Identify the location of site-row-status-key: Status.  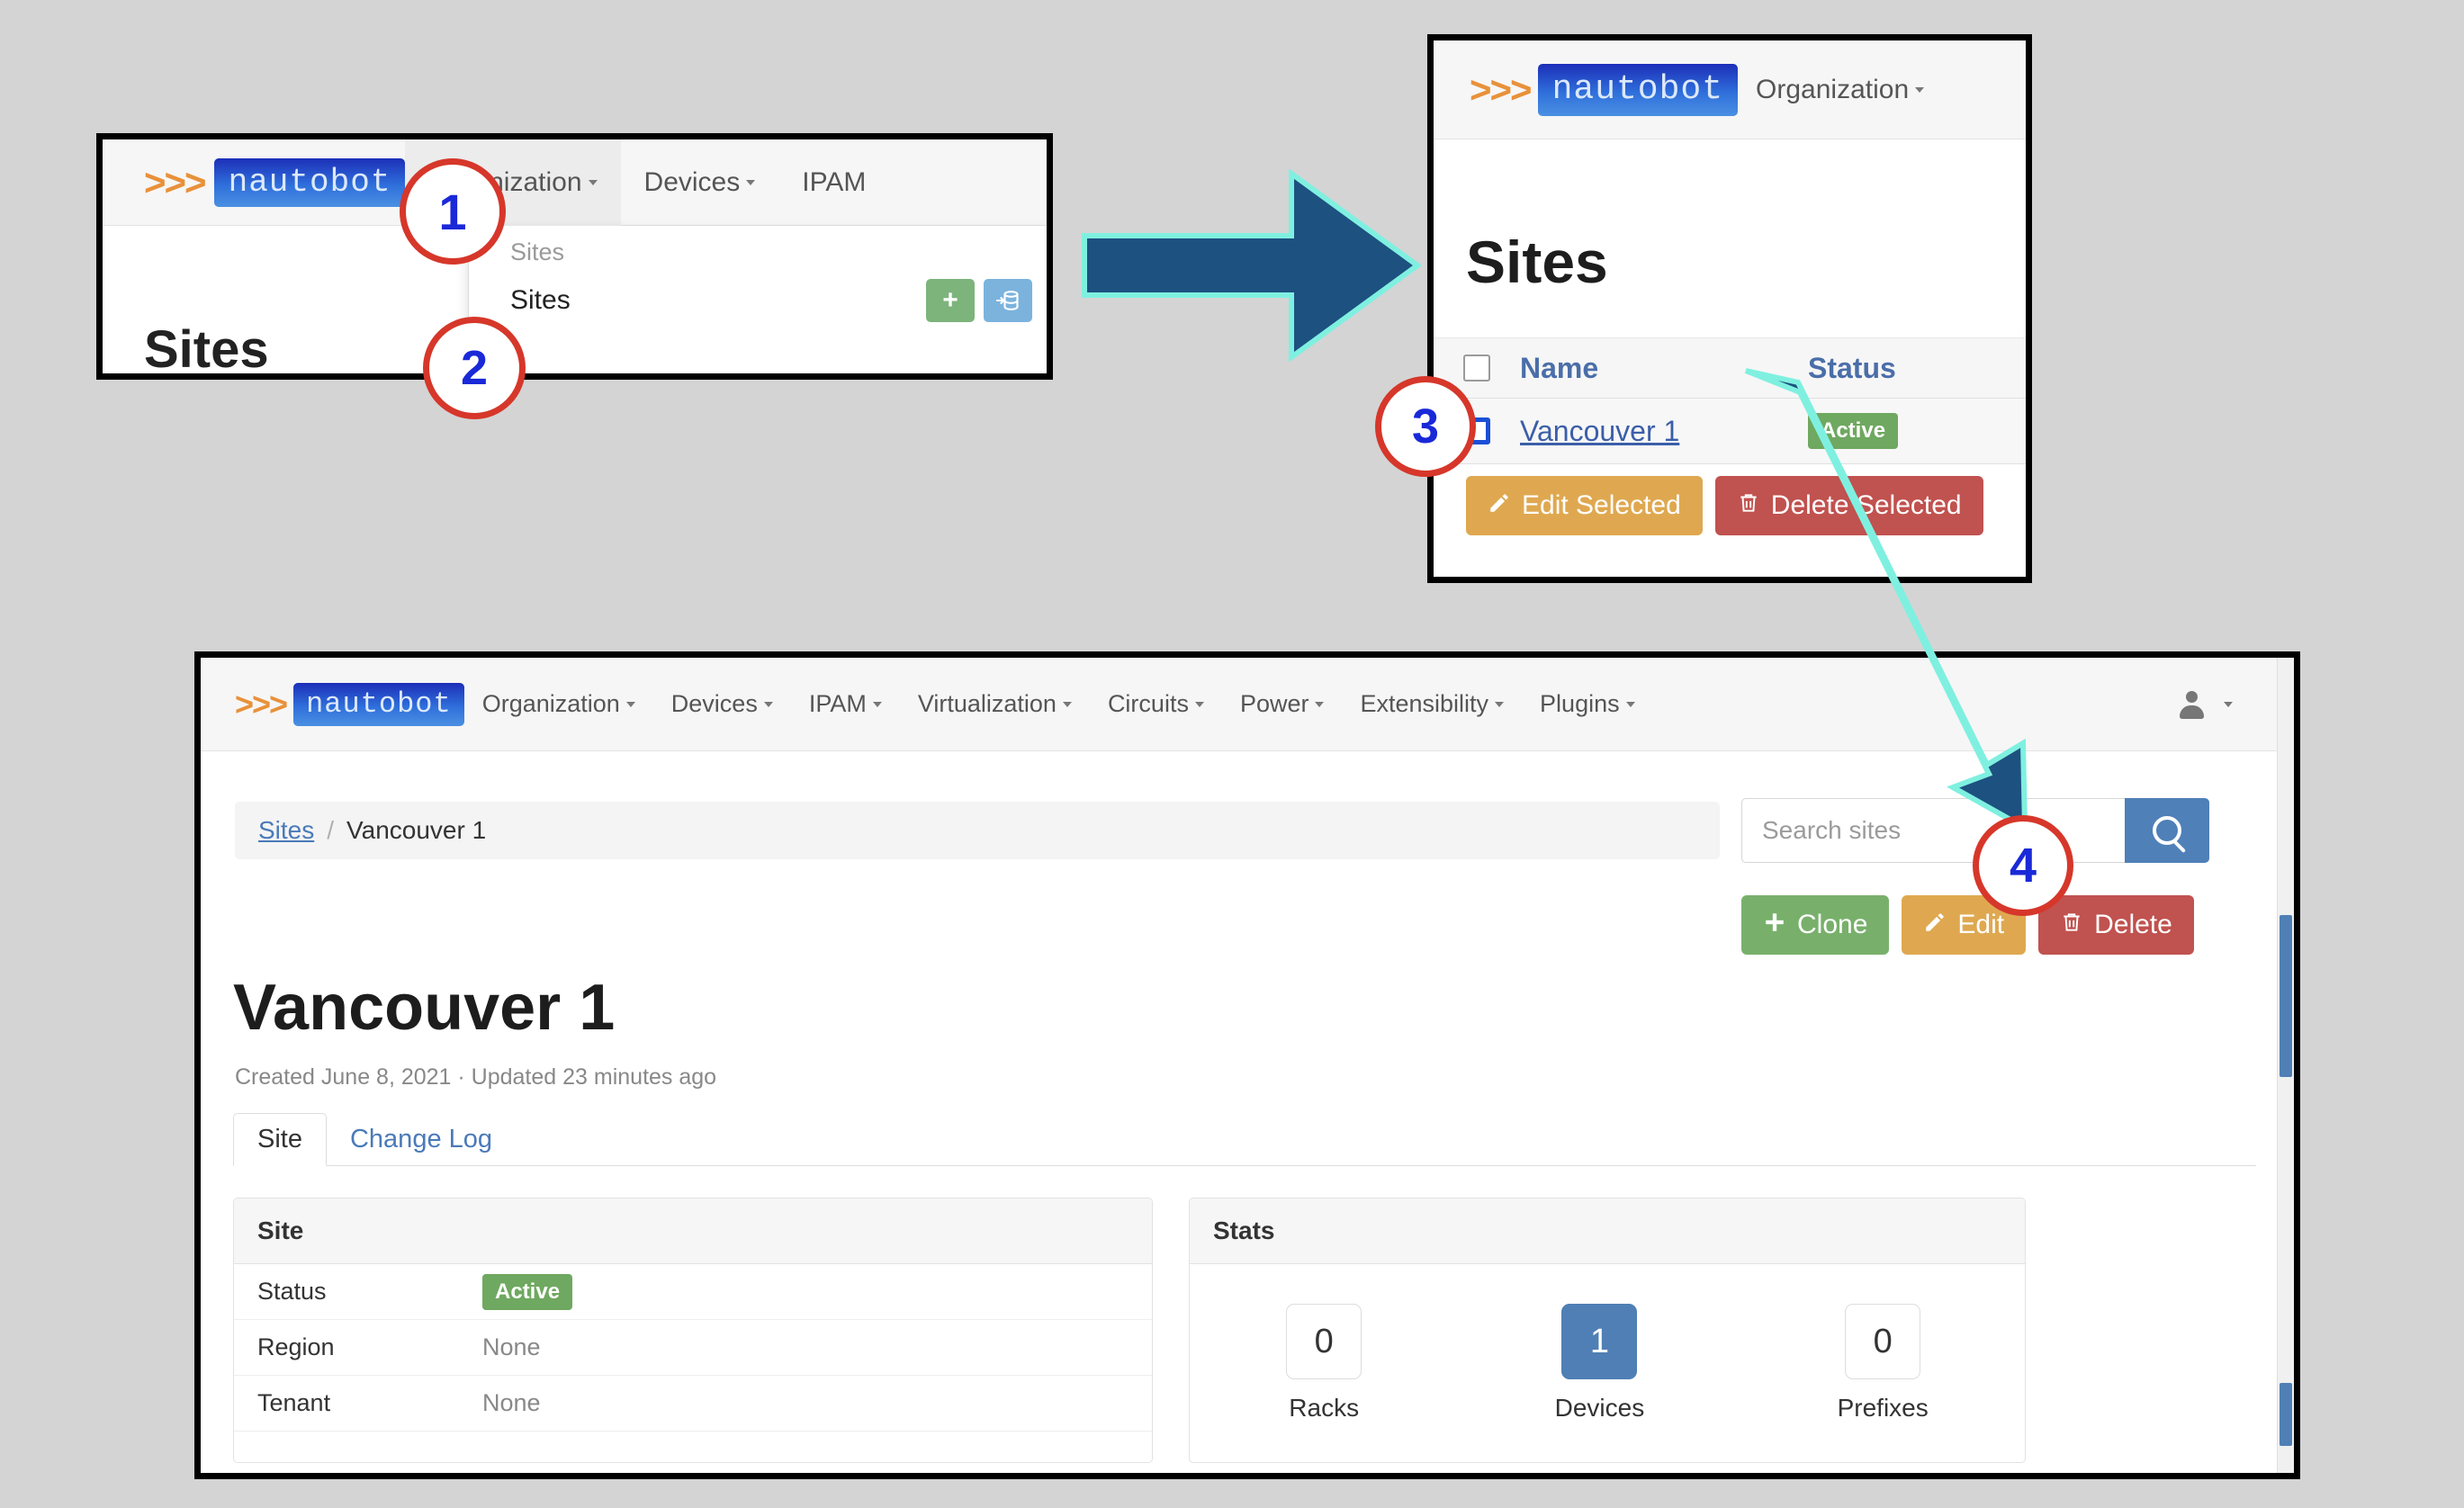
(292, 1291).